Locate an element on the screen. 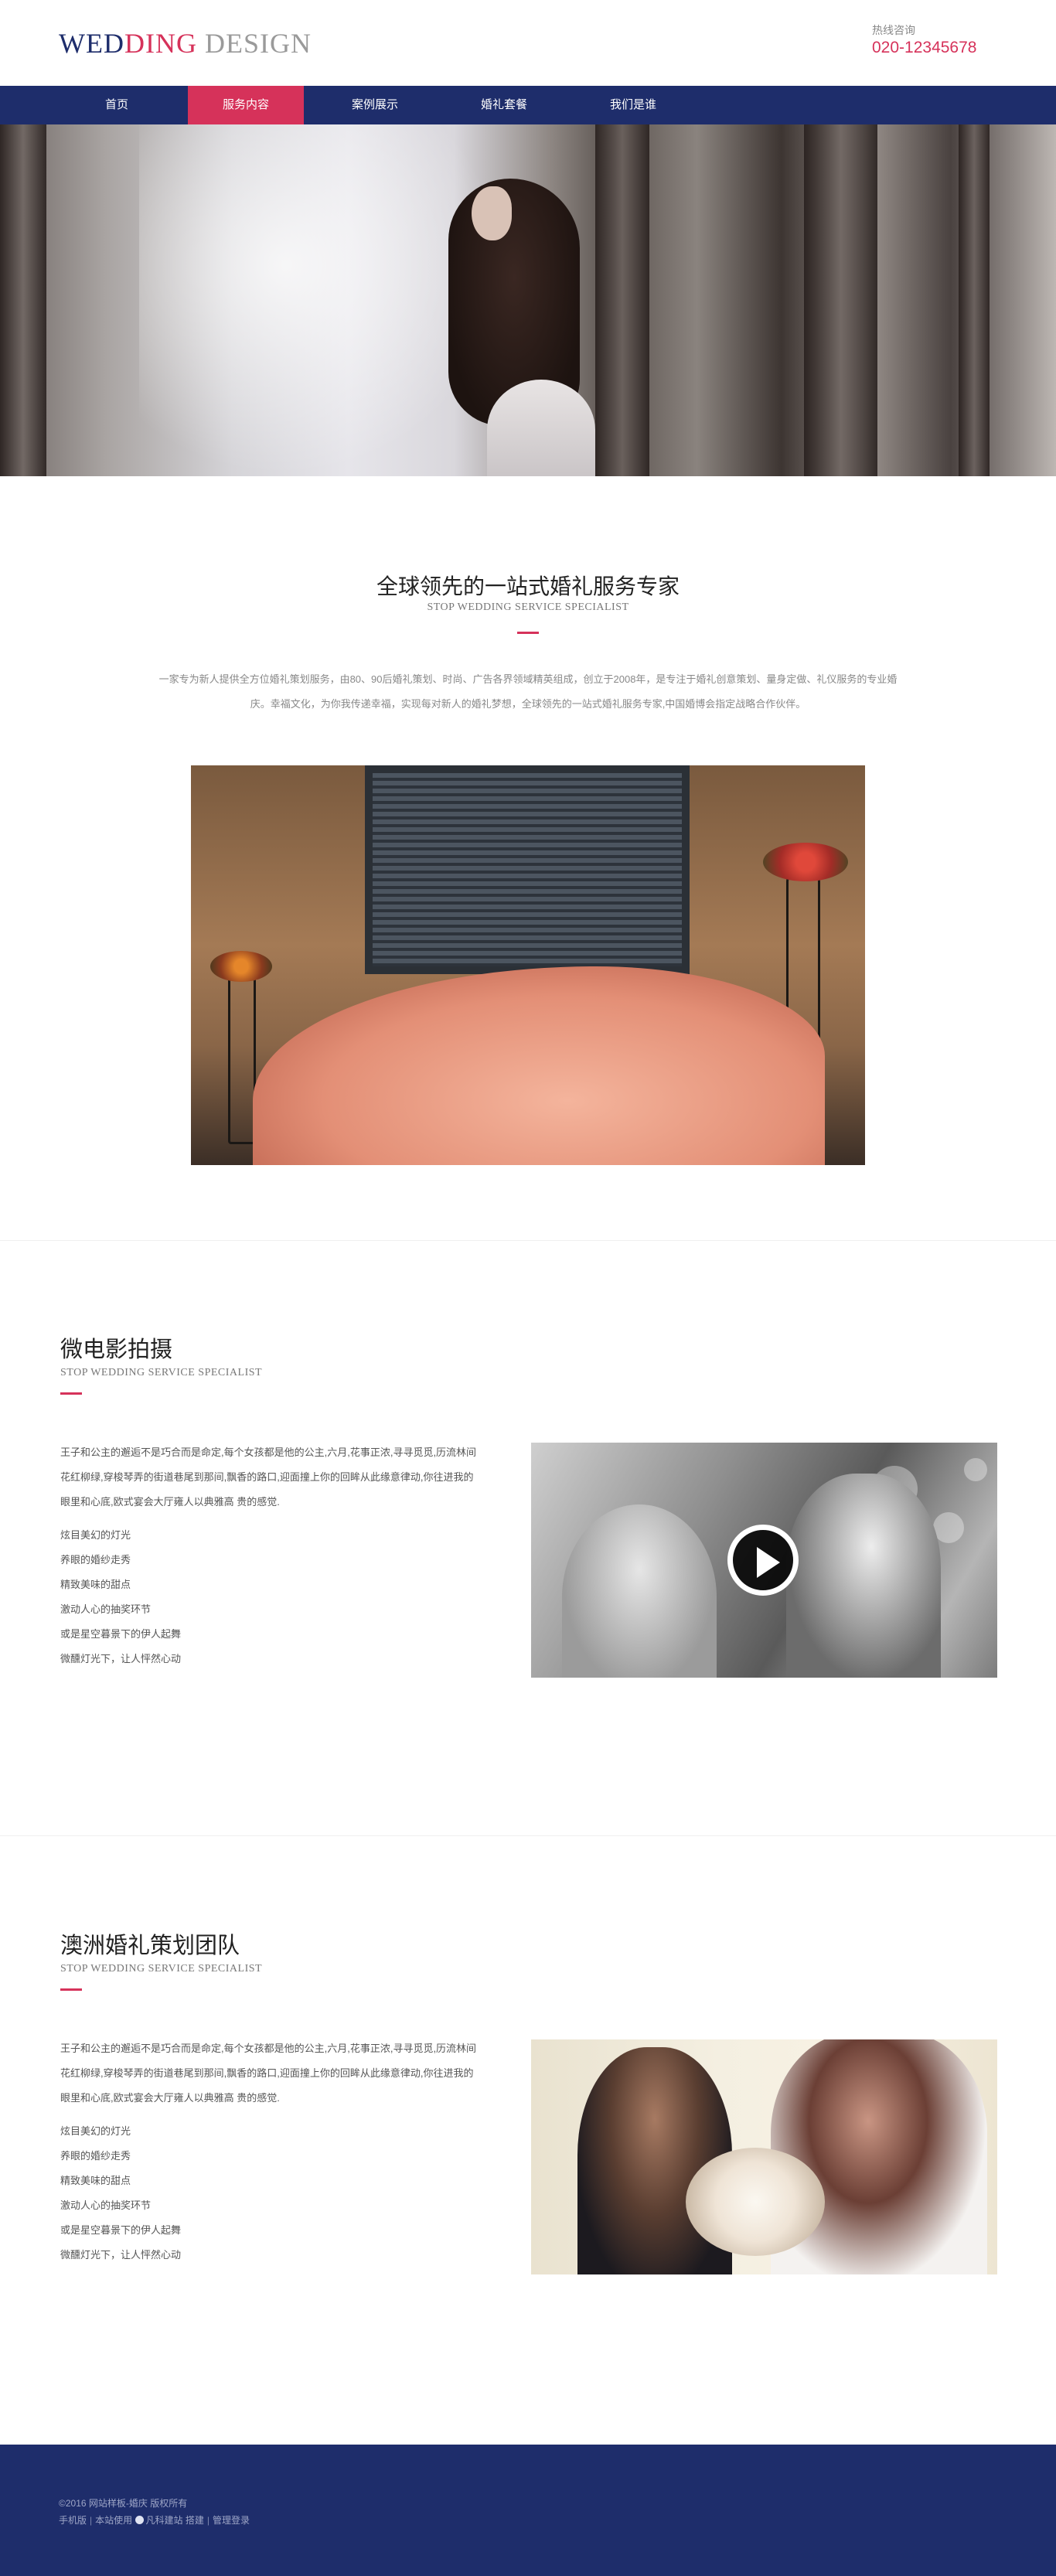 The height and width of the screenshot is (2576, 1056). powered-by-text: 本站使用 is located at coordinates (114, 2520).